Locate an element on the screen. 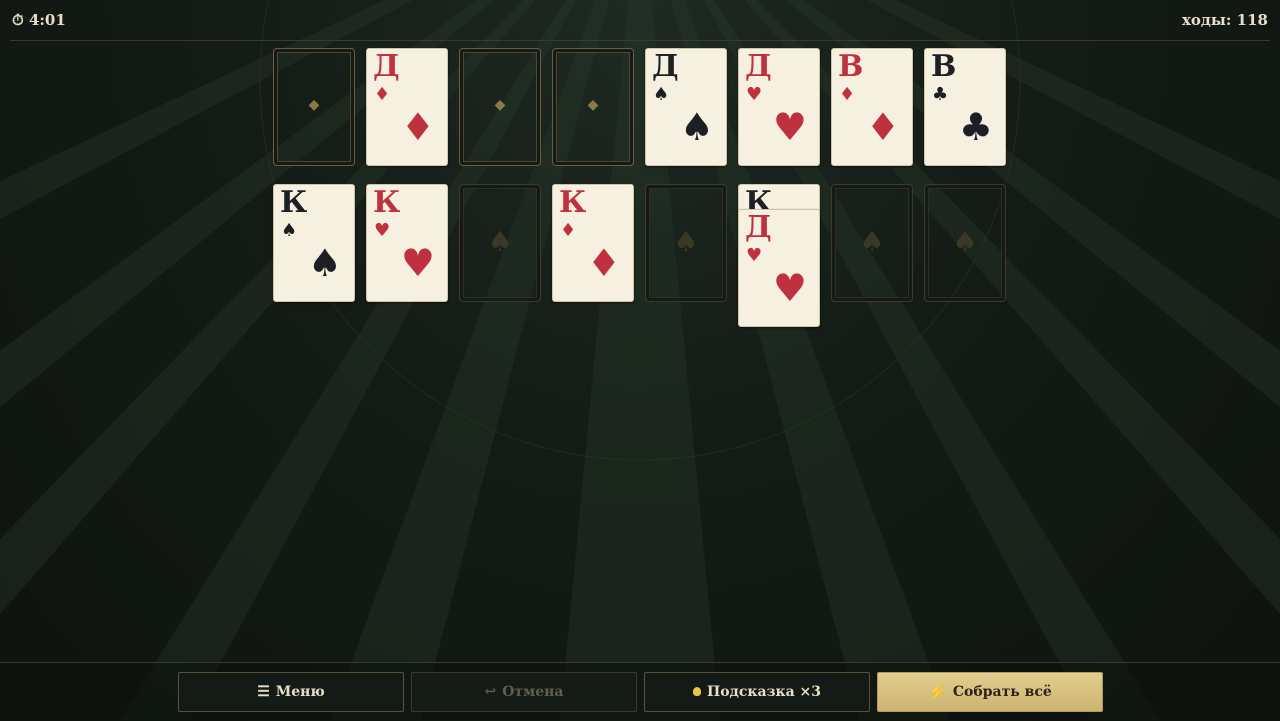  collect-label: Собрать всё is located at coordinates (1002, 692).